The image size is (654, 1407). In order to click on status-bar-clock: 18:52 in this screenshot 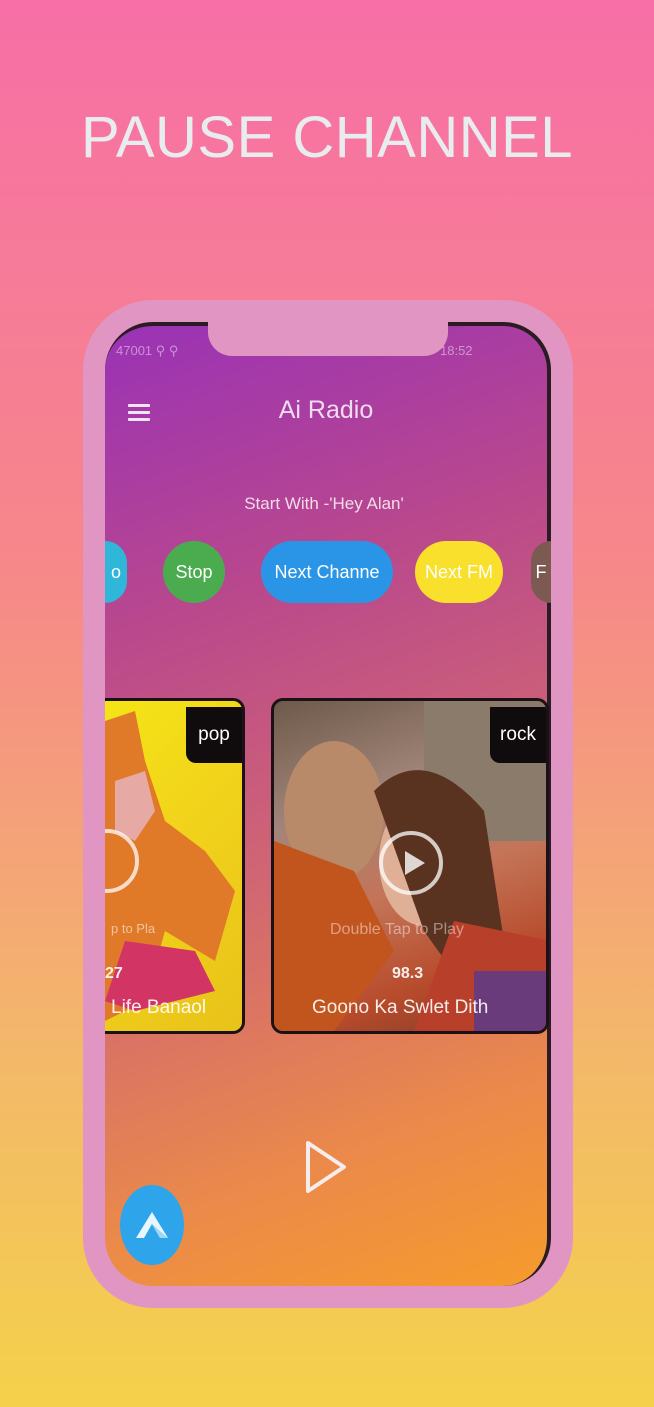, I will do `click(456, 350)`.